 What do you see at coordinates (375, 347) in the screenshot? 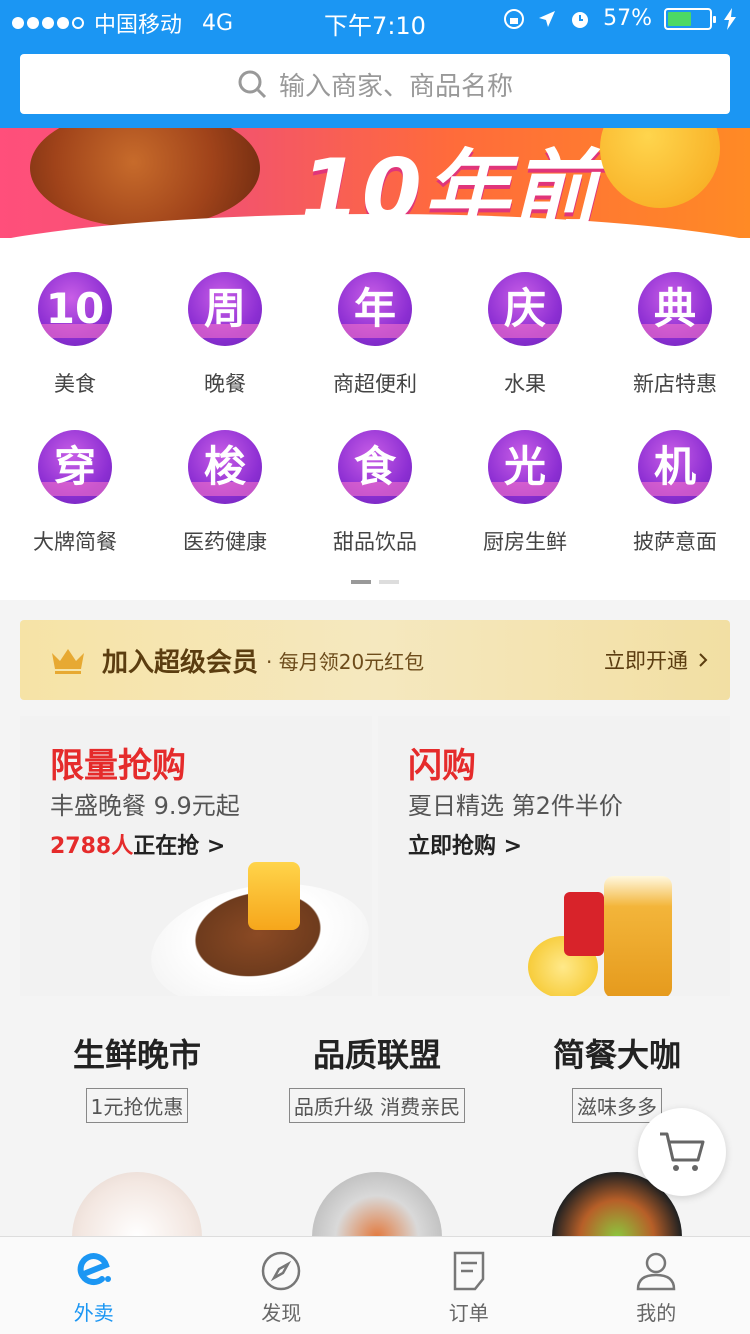
I see `category-item: 年 商超便利` at bounding box center [375, 347].